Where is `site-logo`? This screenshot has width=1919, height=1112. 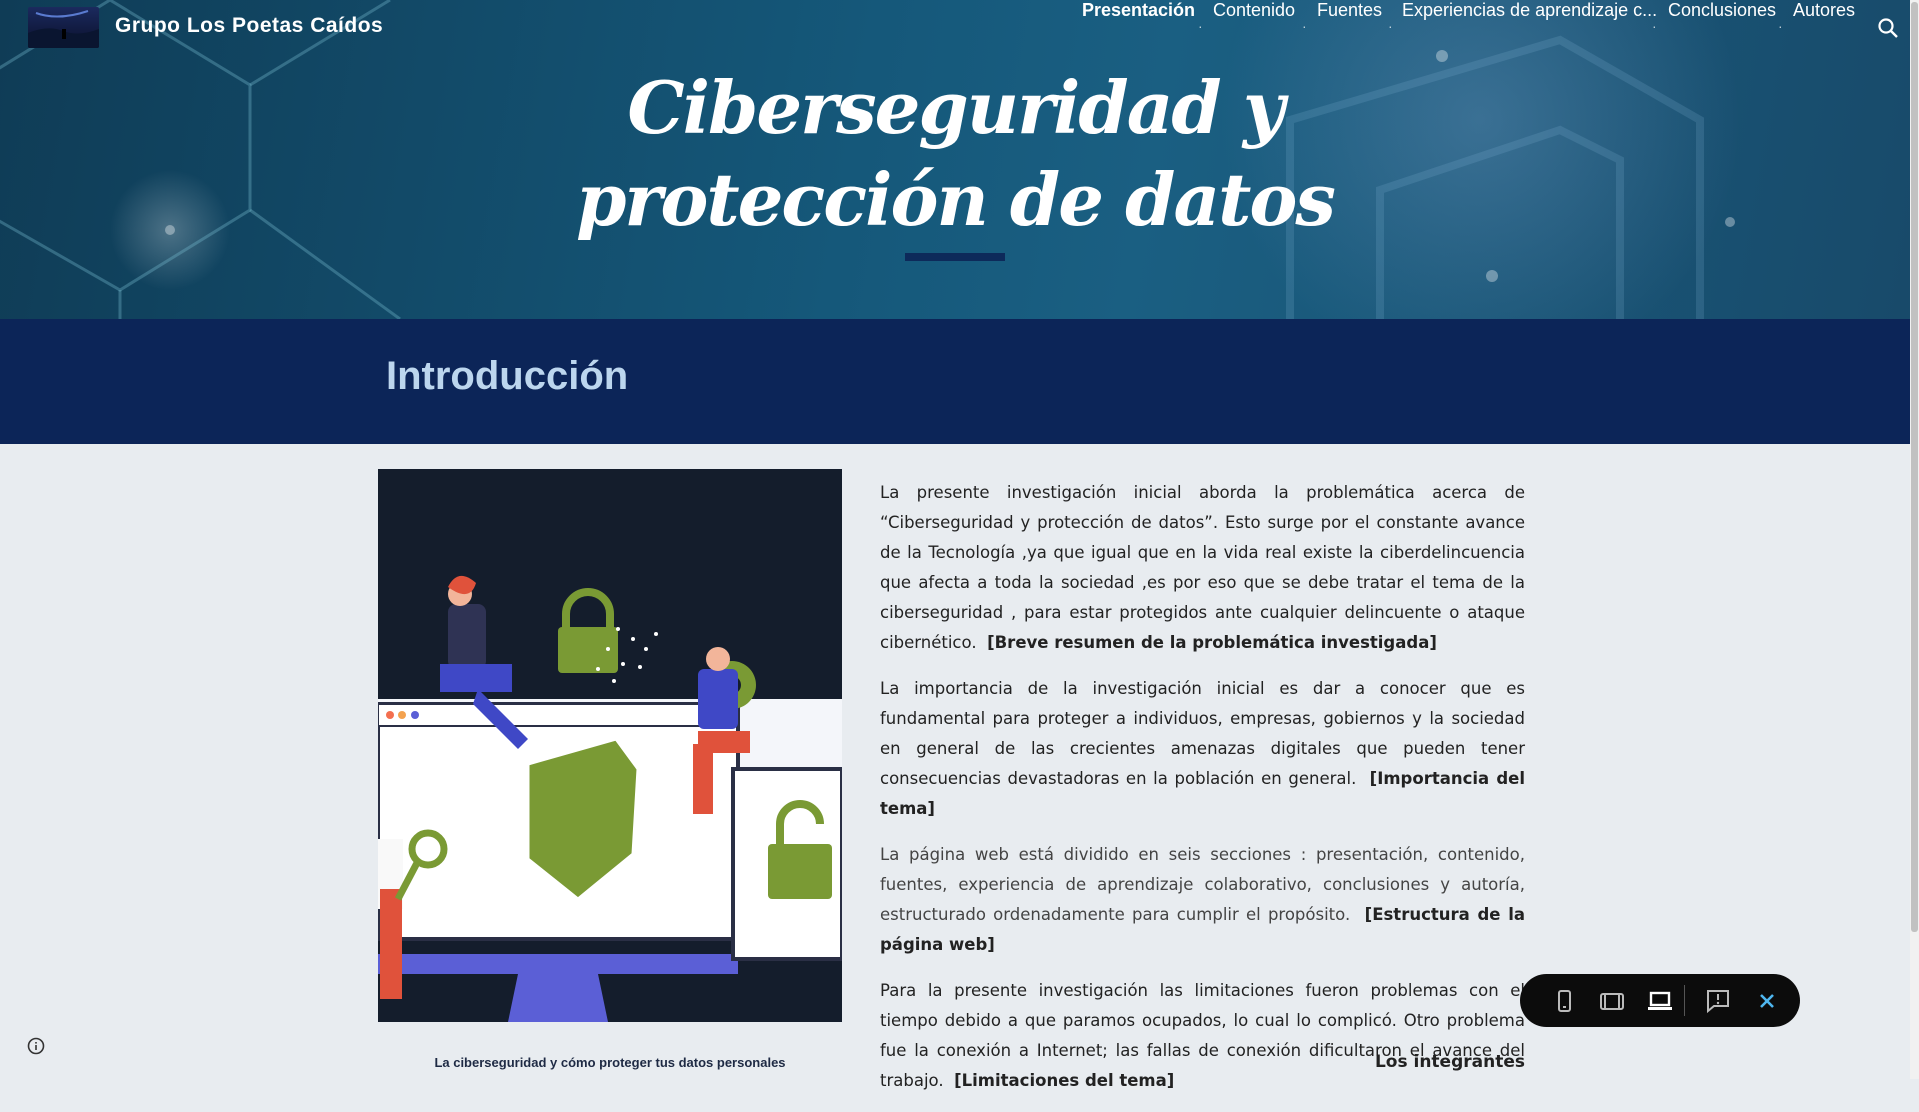 site-logo is located at coordinates (63, 27).